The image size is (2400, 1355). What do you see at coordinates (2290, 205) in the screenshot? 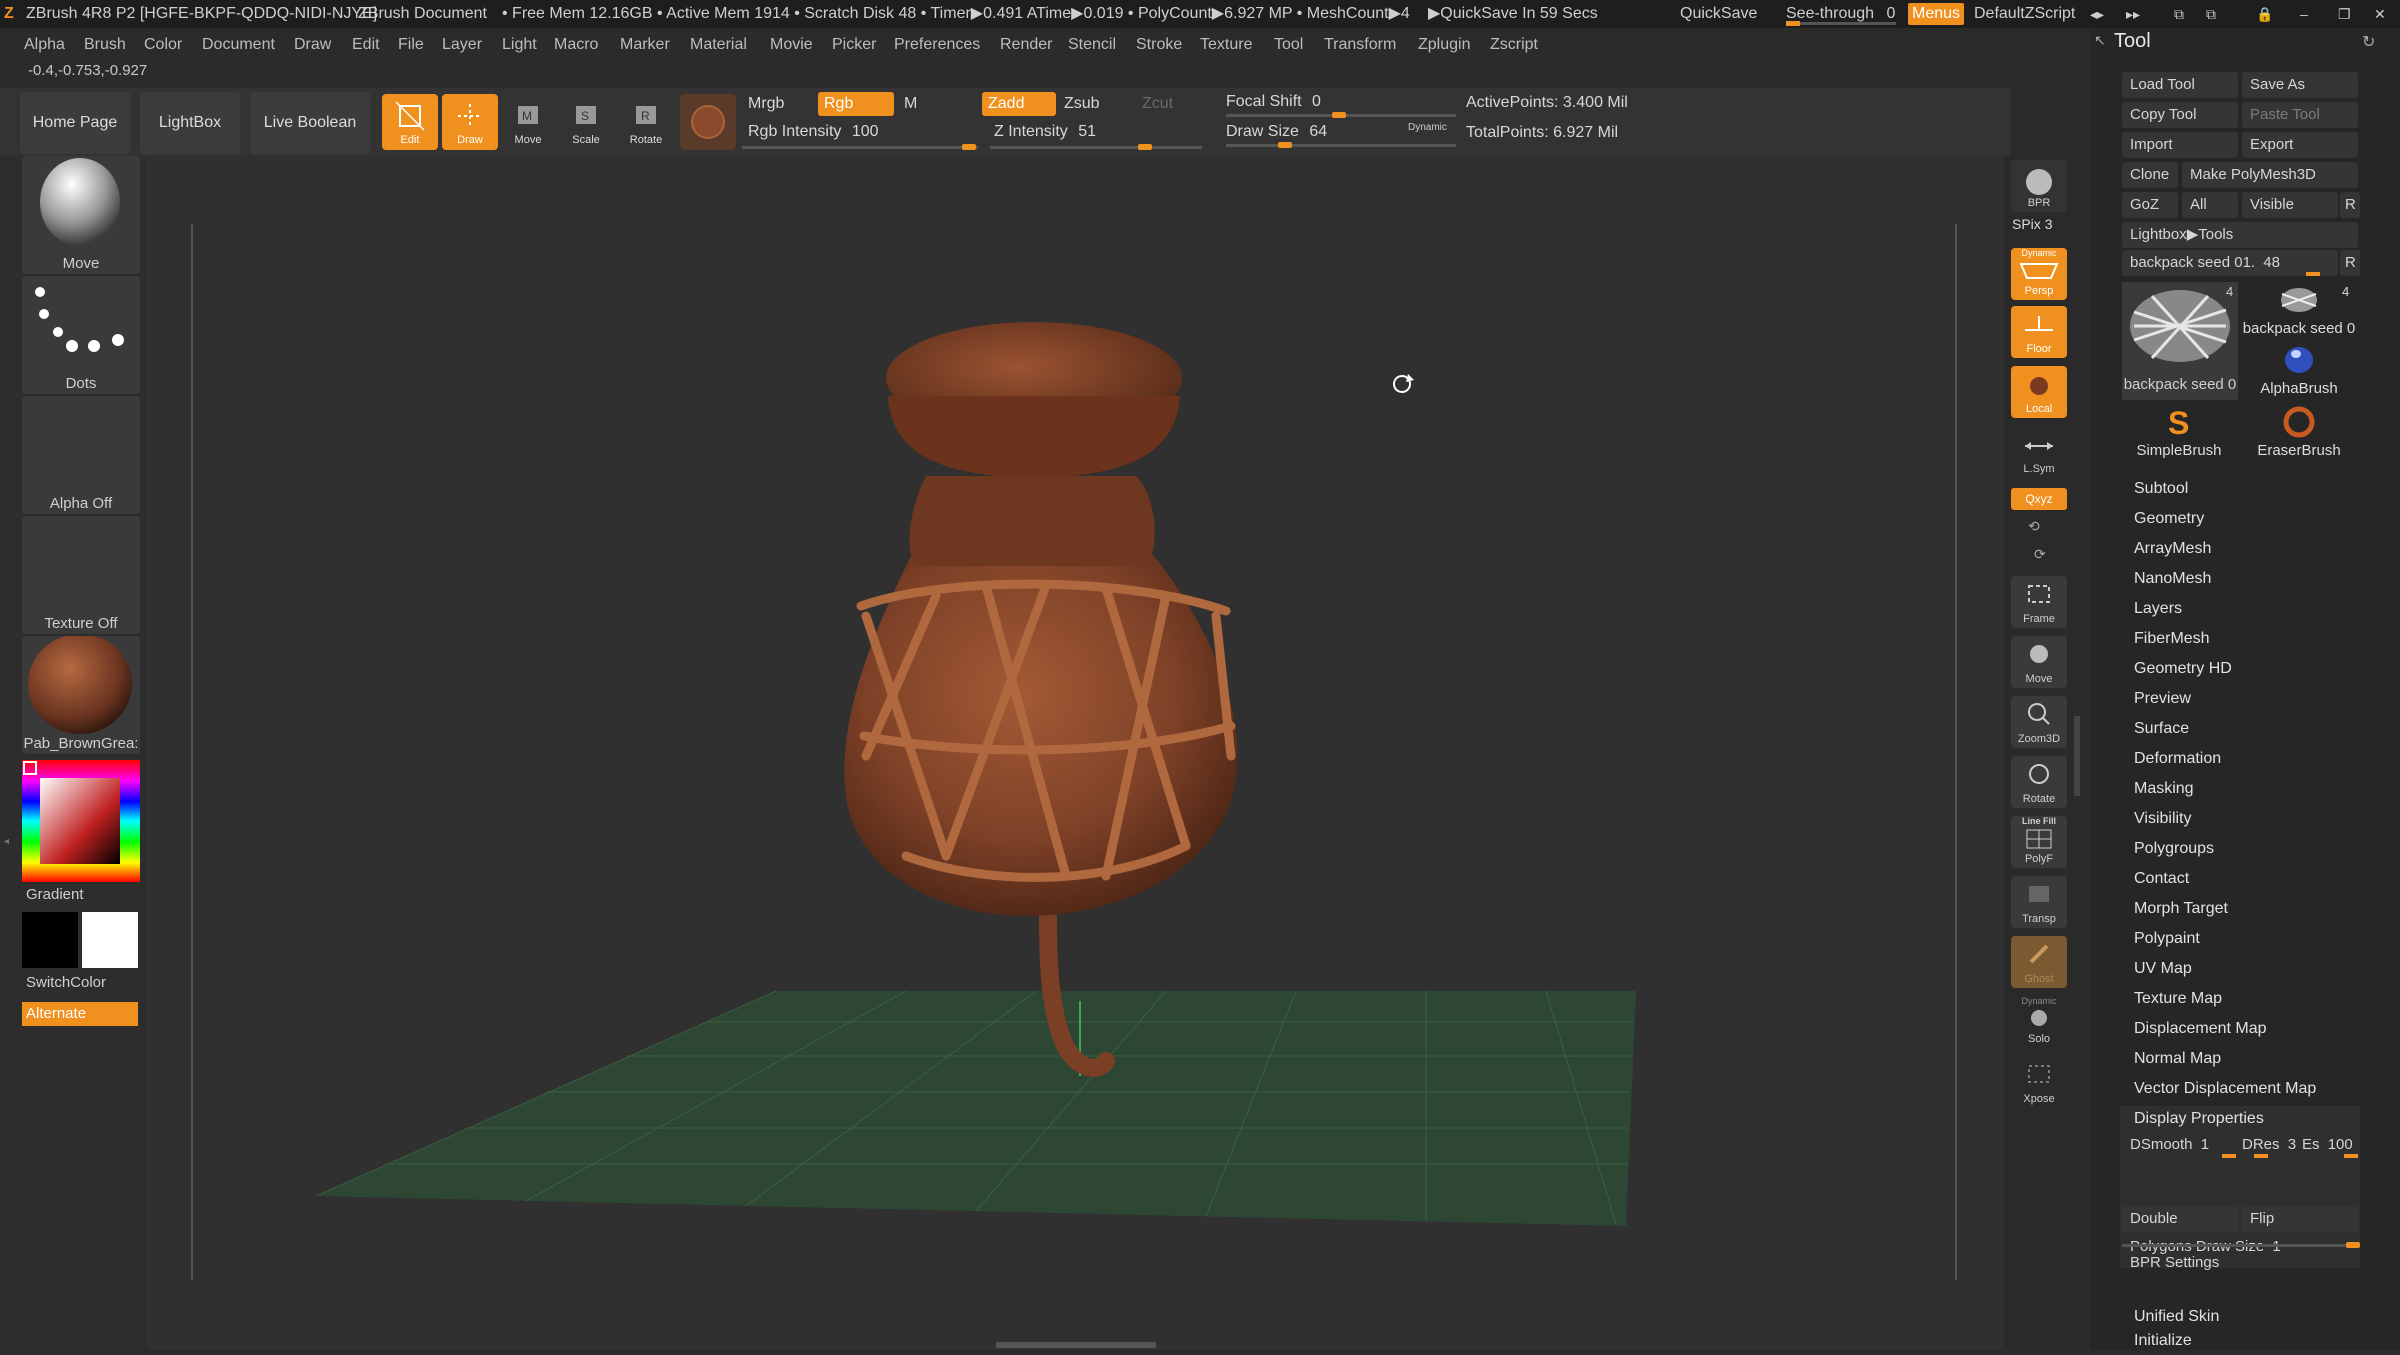
I see `goz-visible-button: Visible` at bounding box center [2290, 205].